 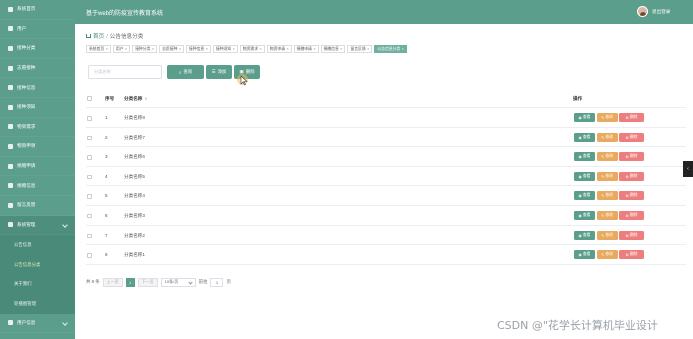 What do you see at coordinates (37, 225) in the screenshot?
I see `sidebar-item-system: 系统管理` at bounding box center [37, 225].